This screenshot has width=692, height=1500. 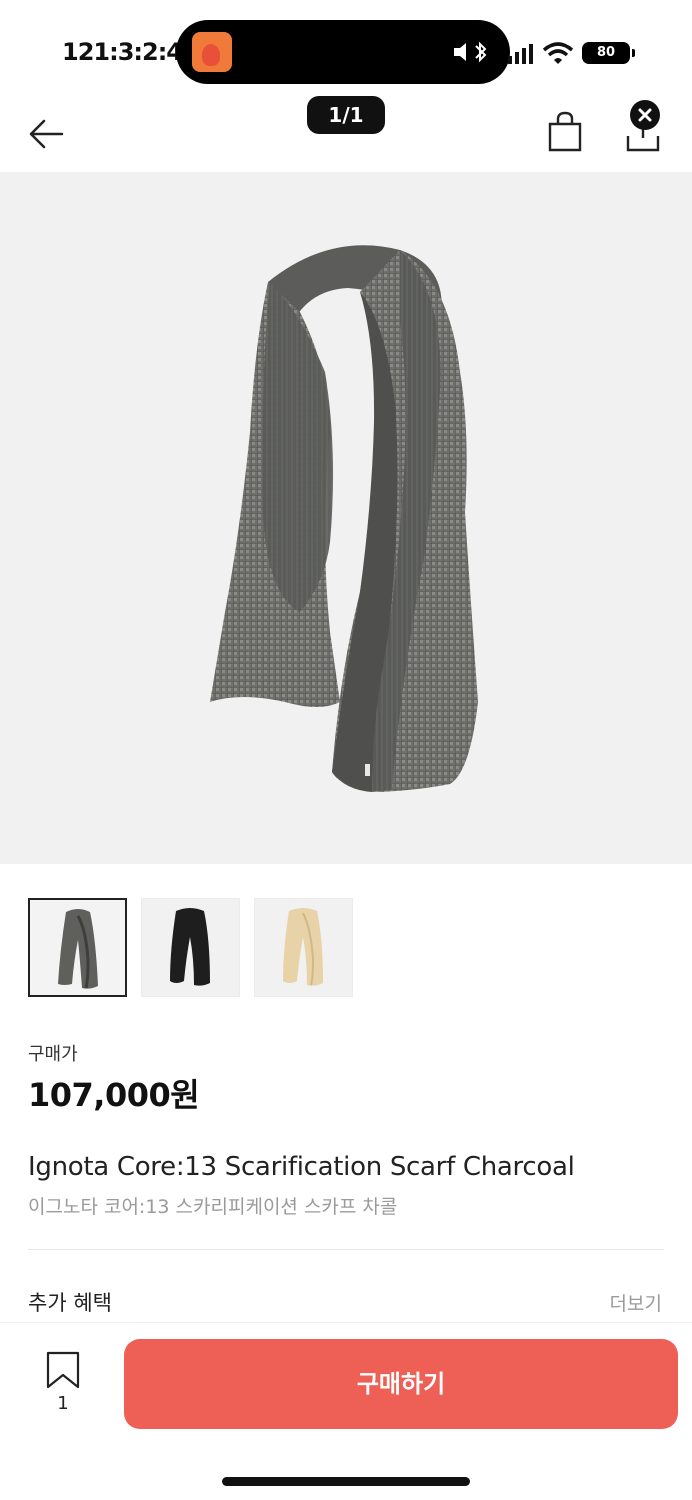 What do you see at coordinates (212, 52) in the screenshot?
I see `now-playing-app-icon` at bounding box center [212, 52].